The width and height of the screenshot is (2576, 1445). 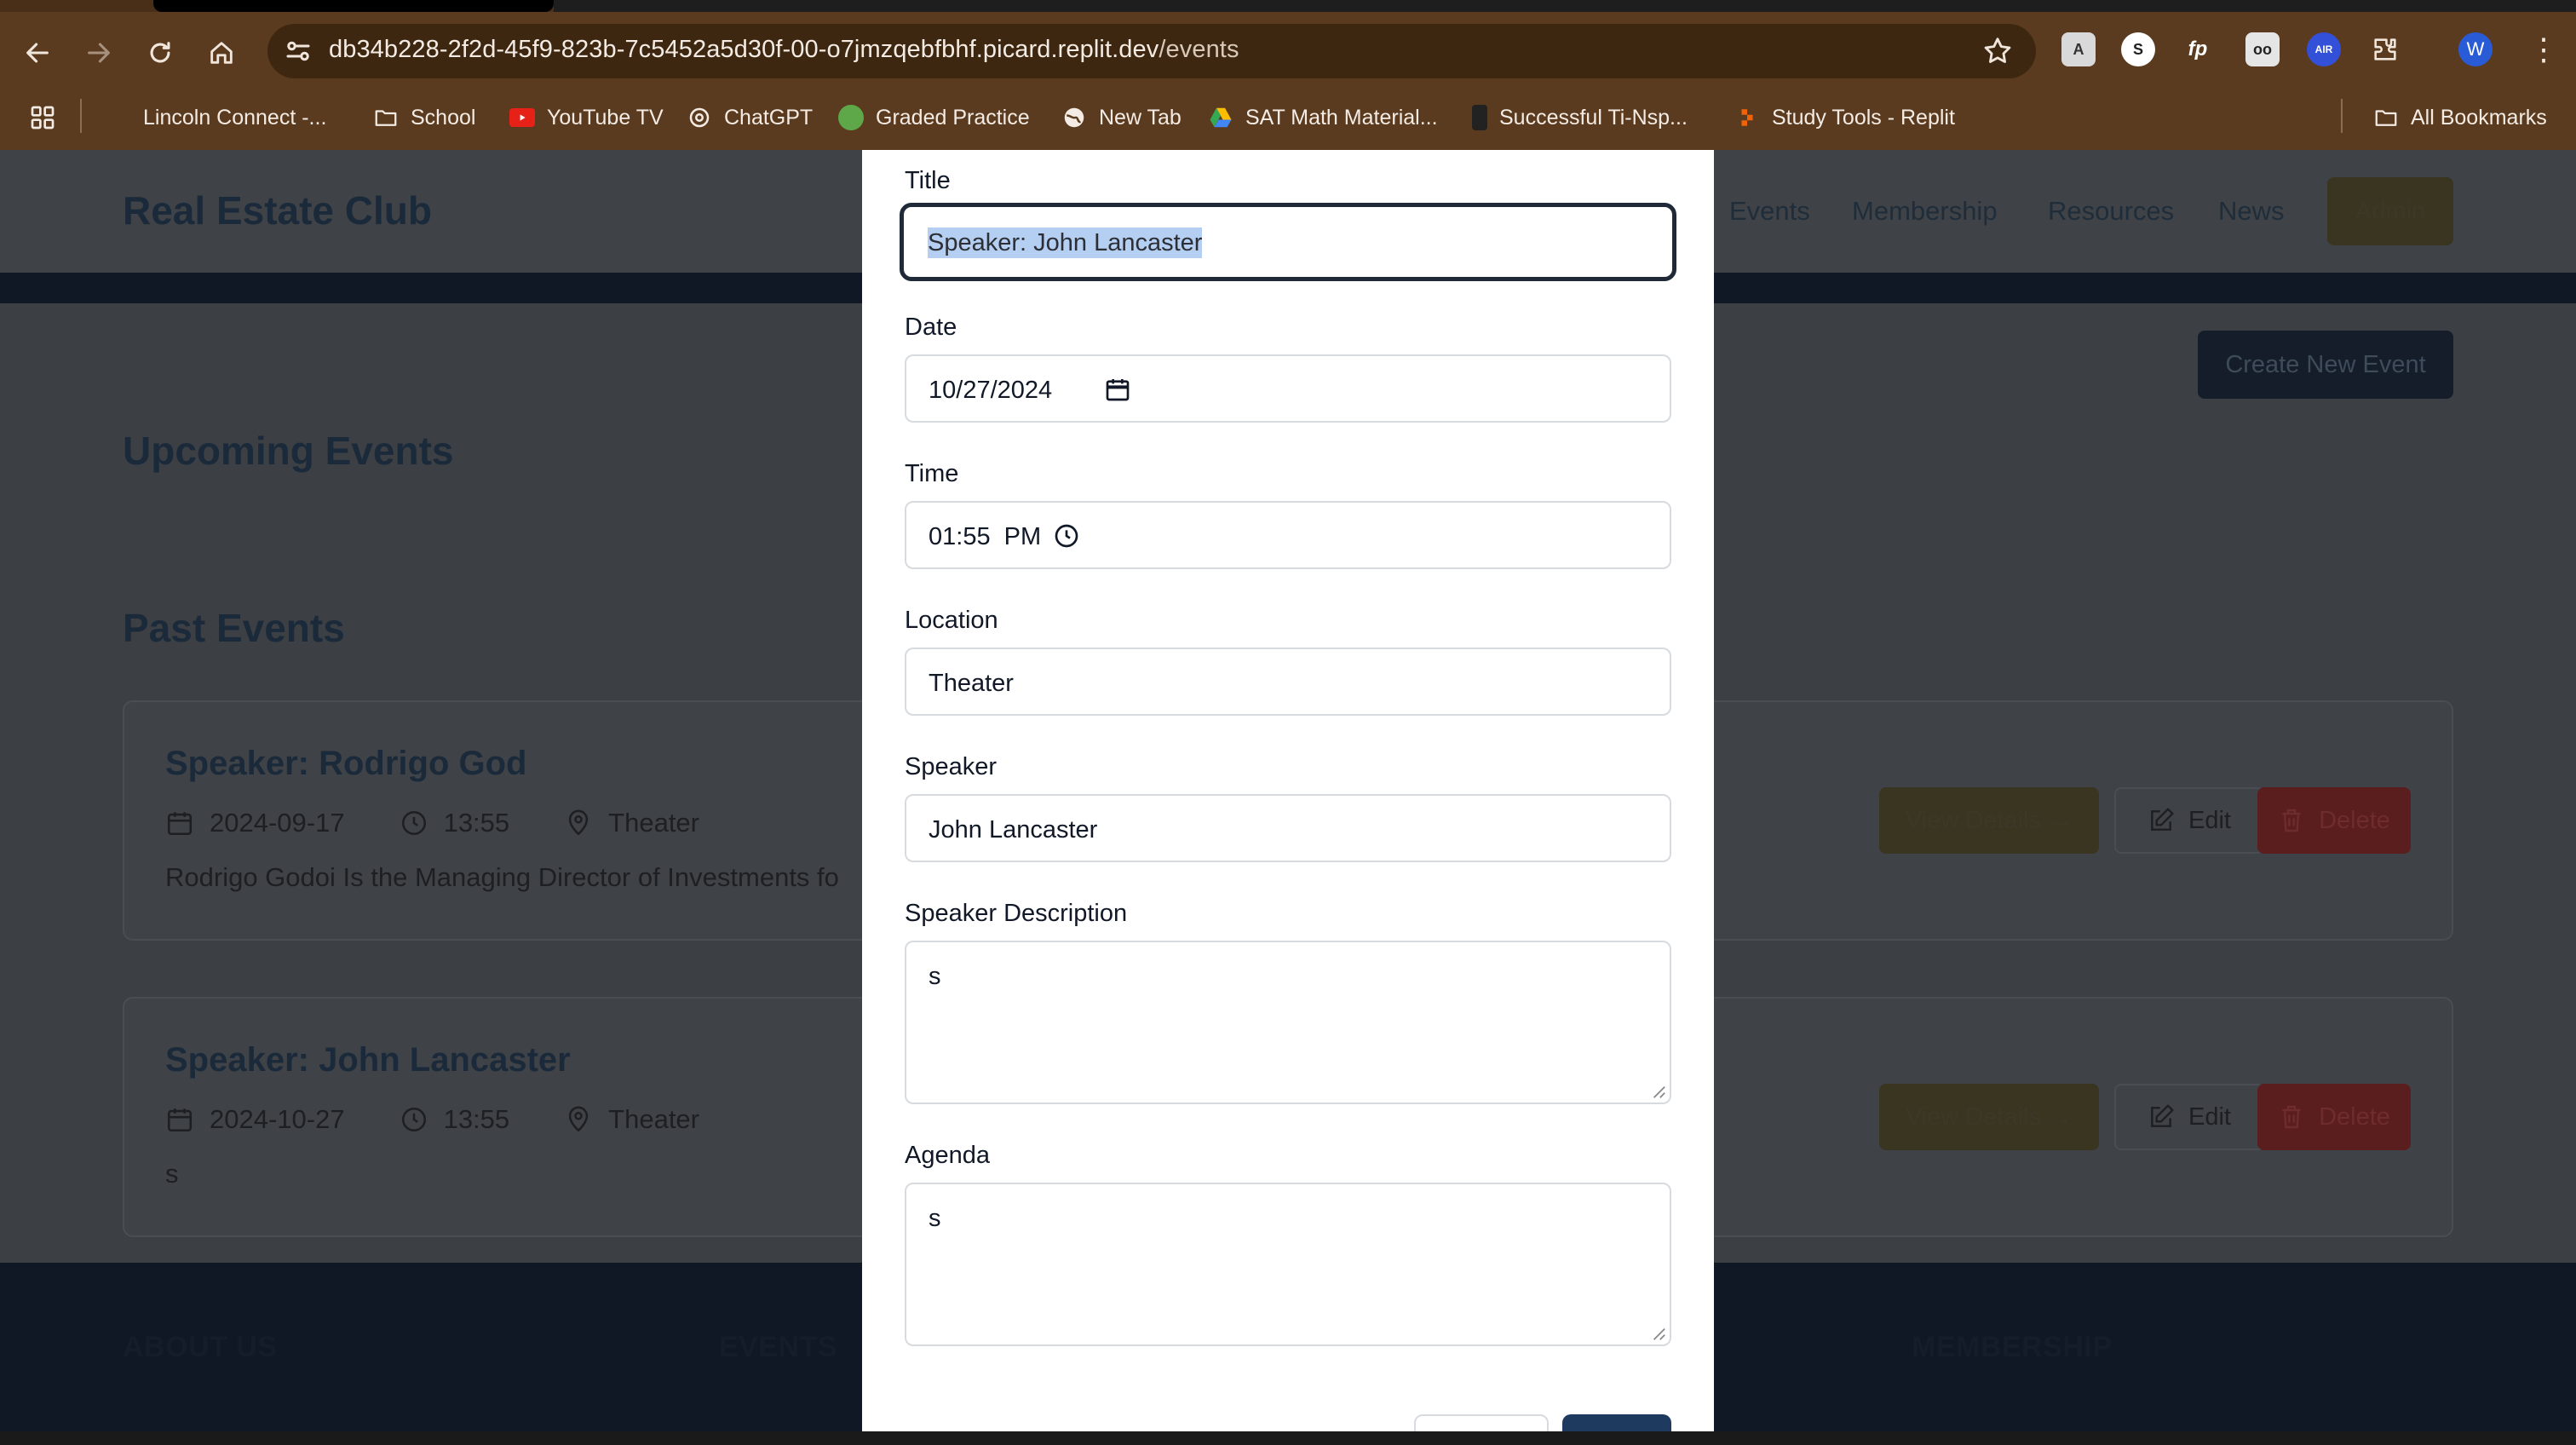 I want to click on bookmark-label: New Tab, so click(x=1141, y=118).